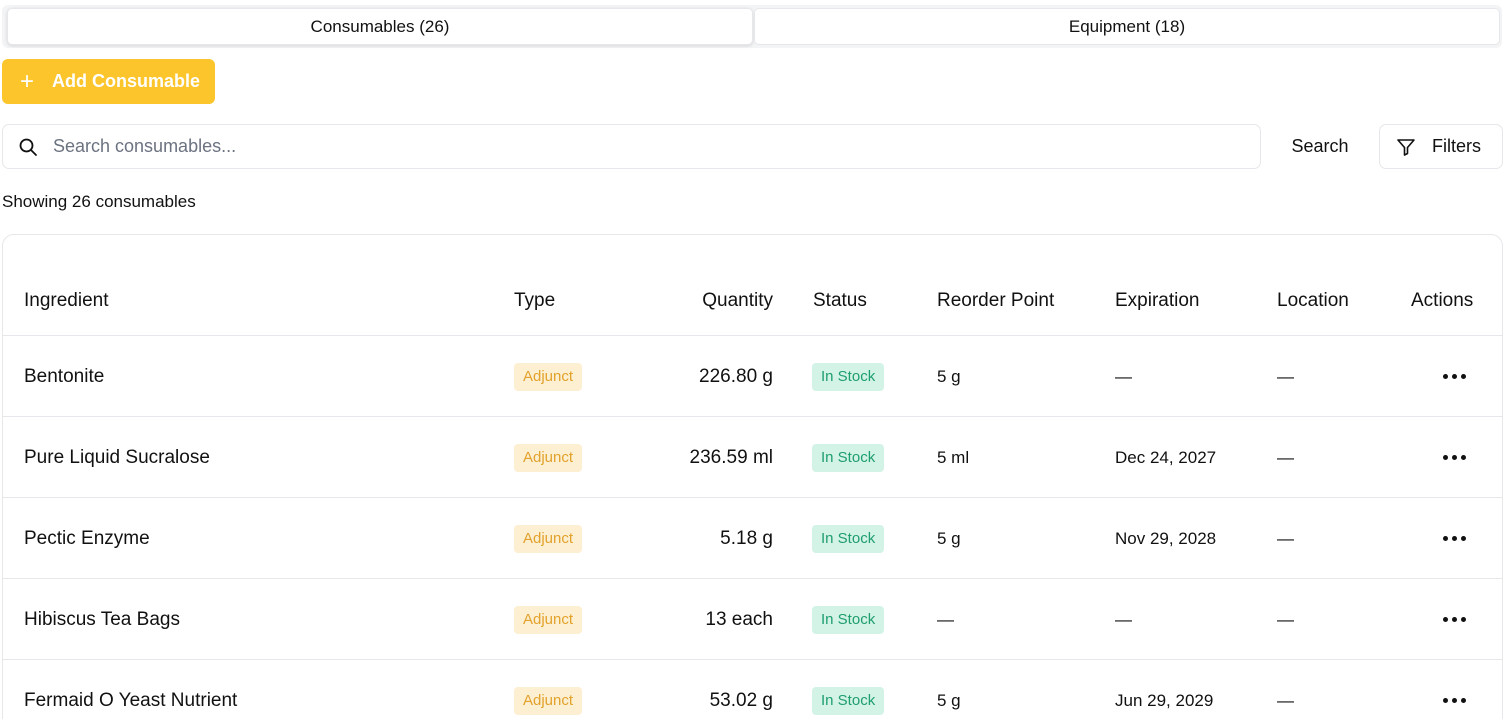 This screenshot has width=1509, height=719. I want to click on tab-consumables: Consumables (26), so click(380, 26).